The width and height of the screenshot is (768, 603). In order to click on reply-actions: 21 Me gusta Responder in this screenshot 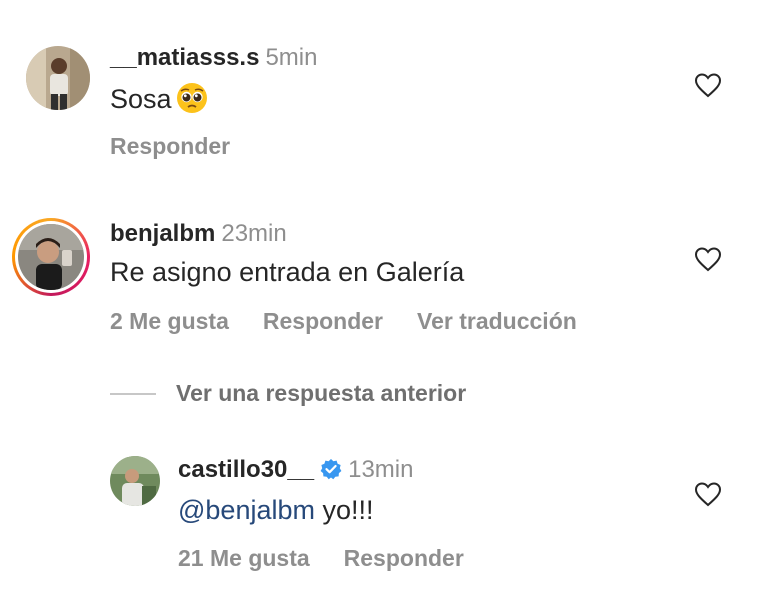, I will do `click(338, 558)`.